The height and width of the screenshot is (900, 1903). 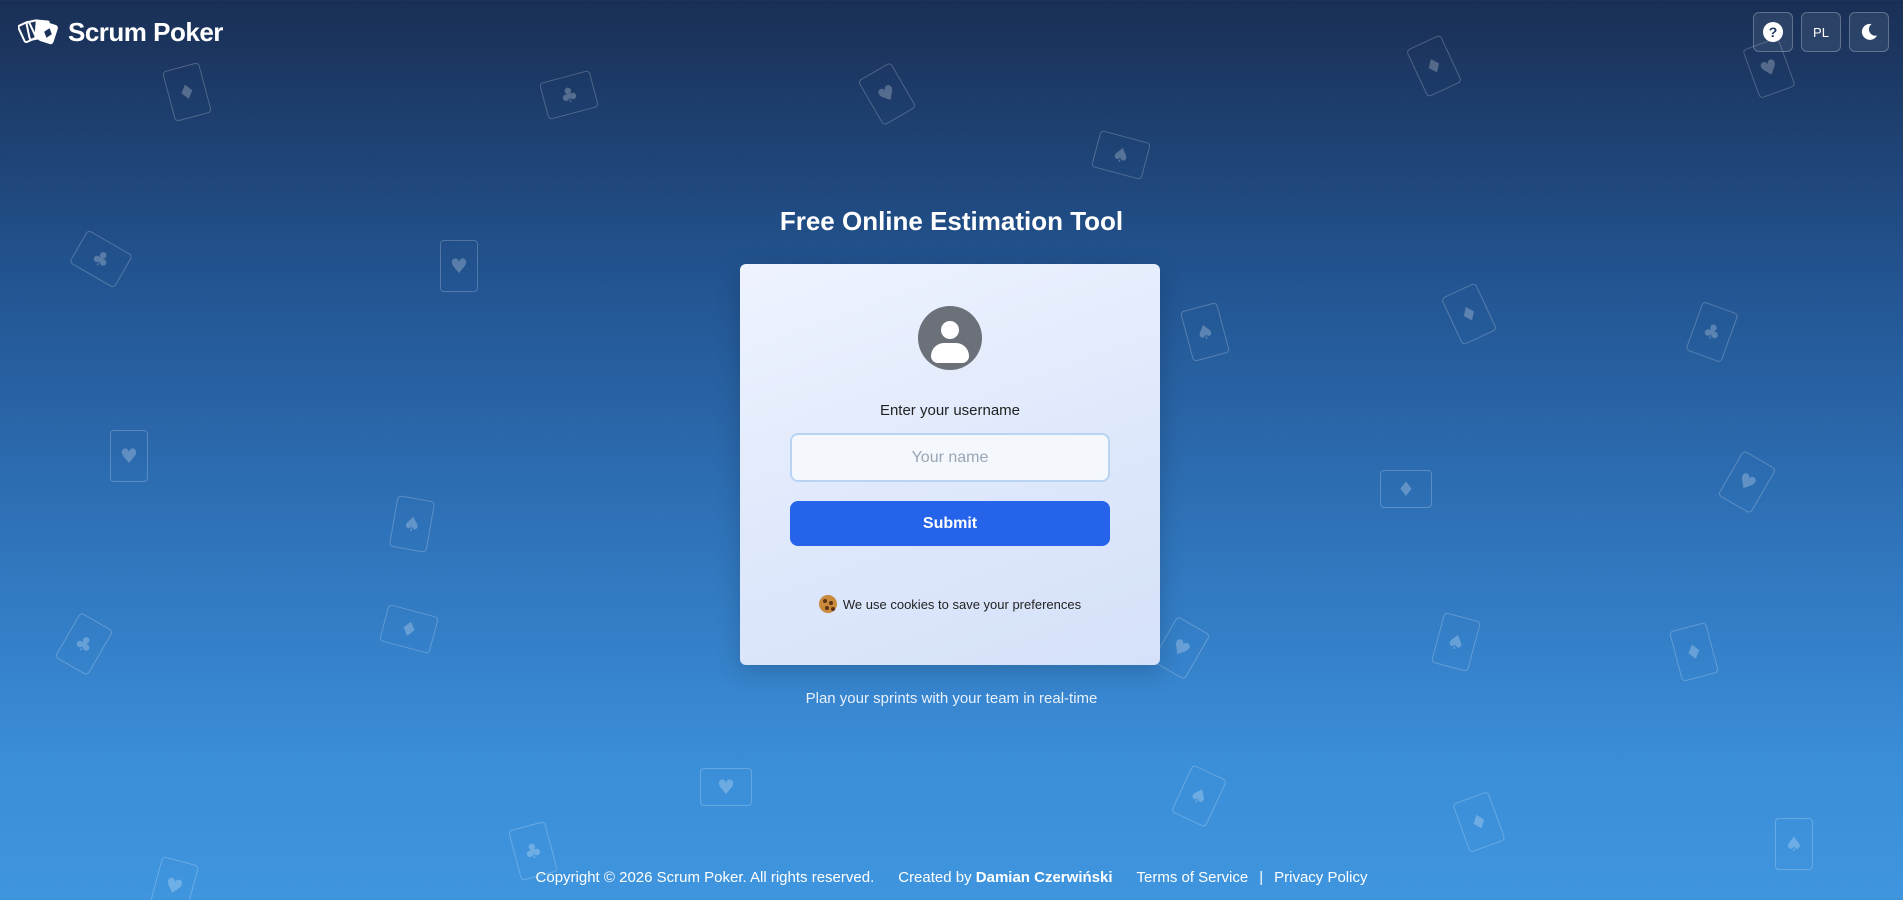 What do you see at coordinates (962, 604) in the screenshot?
I see `cookie-notice-text: We use cookies to save your preferences` at bounding box center [962, 604].